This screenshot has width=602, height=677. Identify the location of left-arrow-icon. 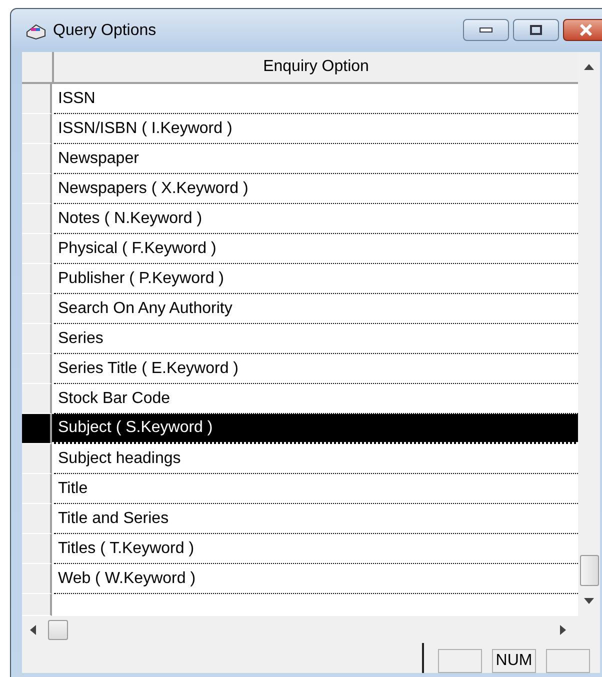
(33, 629).